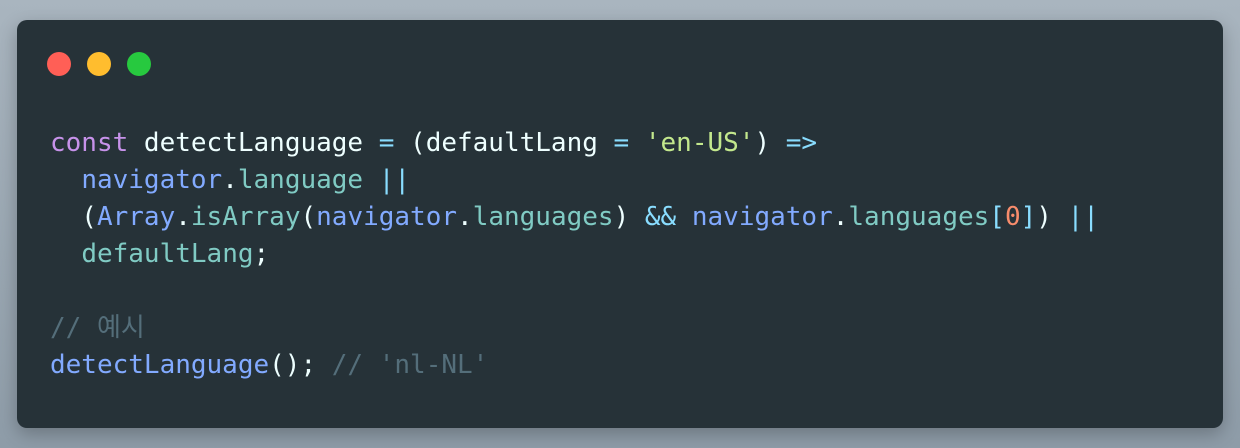 This screenshot has width=1240, height=448. What do you see at coordinates (574, 180) in the screenshot?
I see `code-line: navigator.language ||` at bounding box center [574, 180].